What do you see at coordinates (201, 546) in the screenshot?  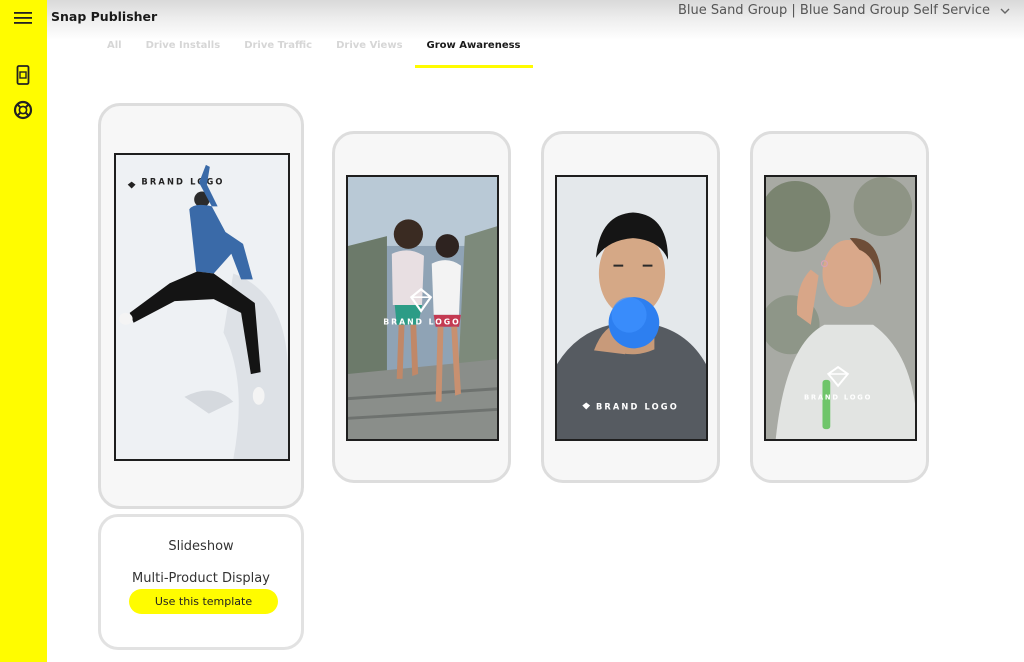 I see `template-type-label: Slideshow` at bounding box center [201, 546].